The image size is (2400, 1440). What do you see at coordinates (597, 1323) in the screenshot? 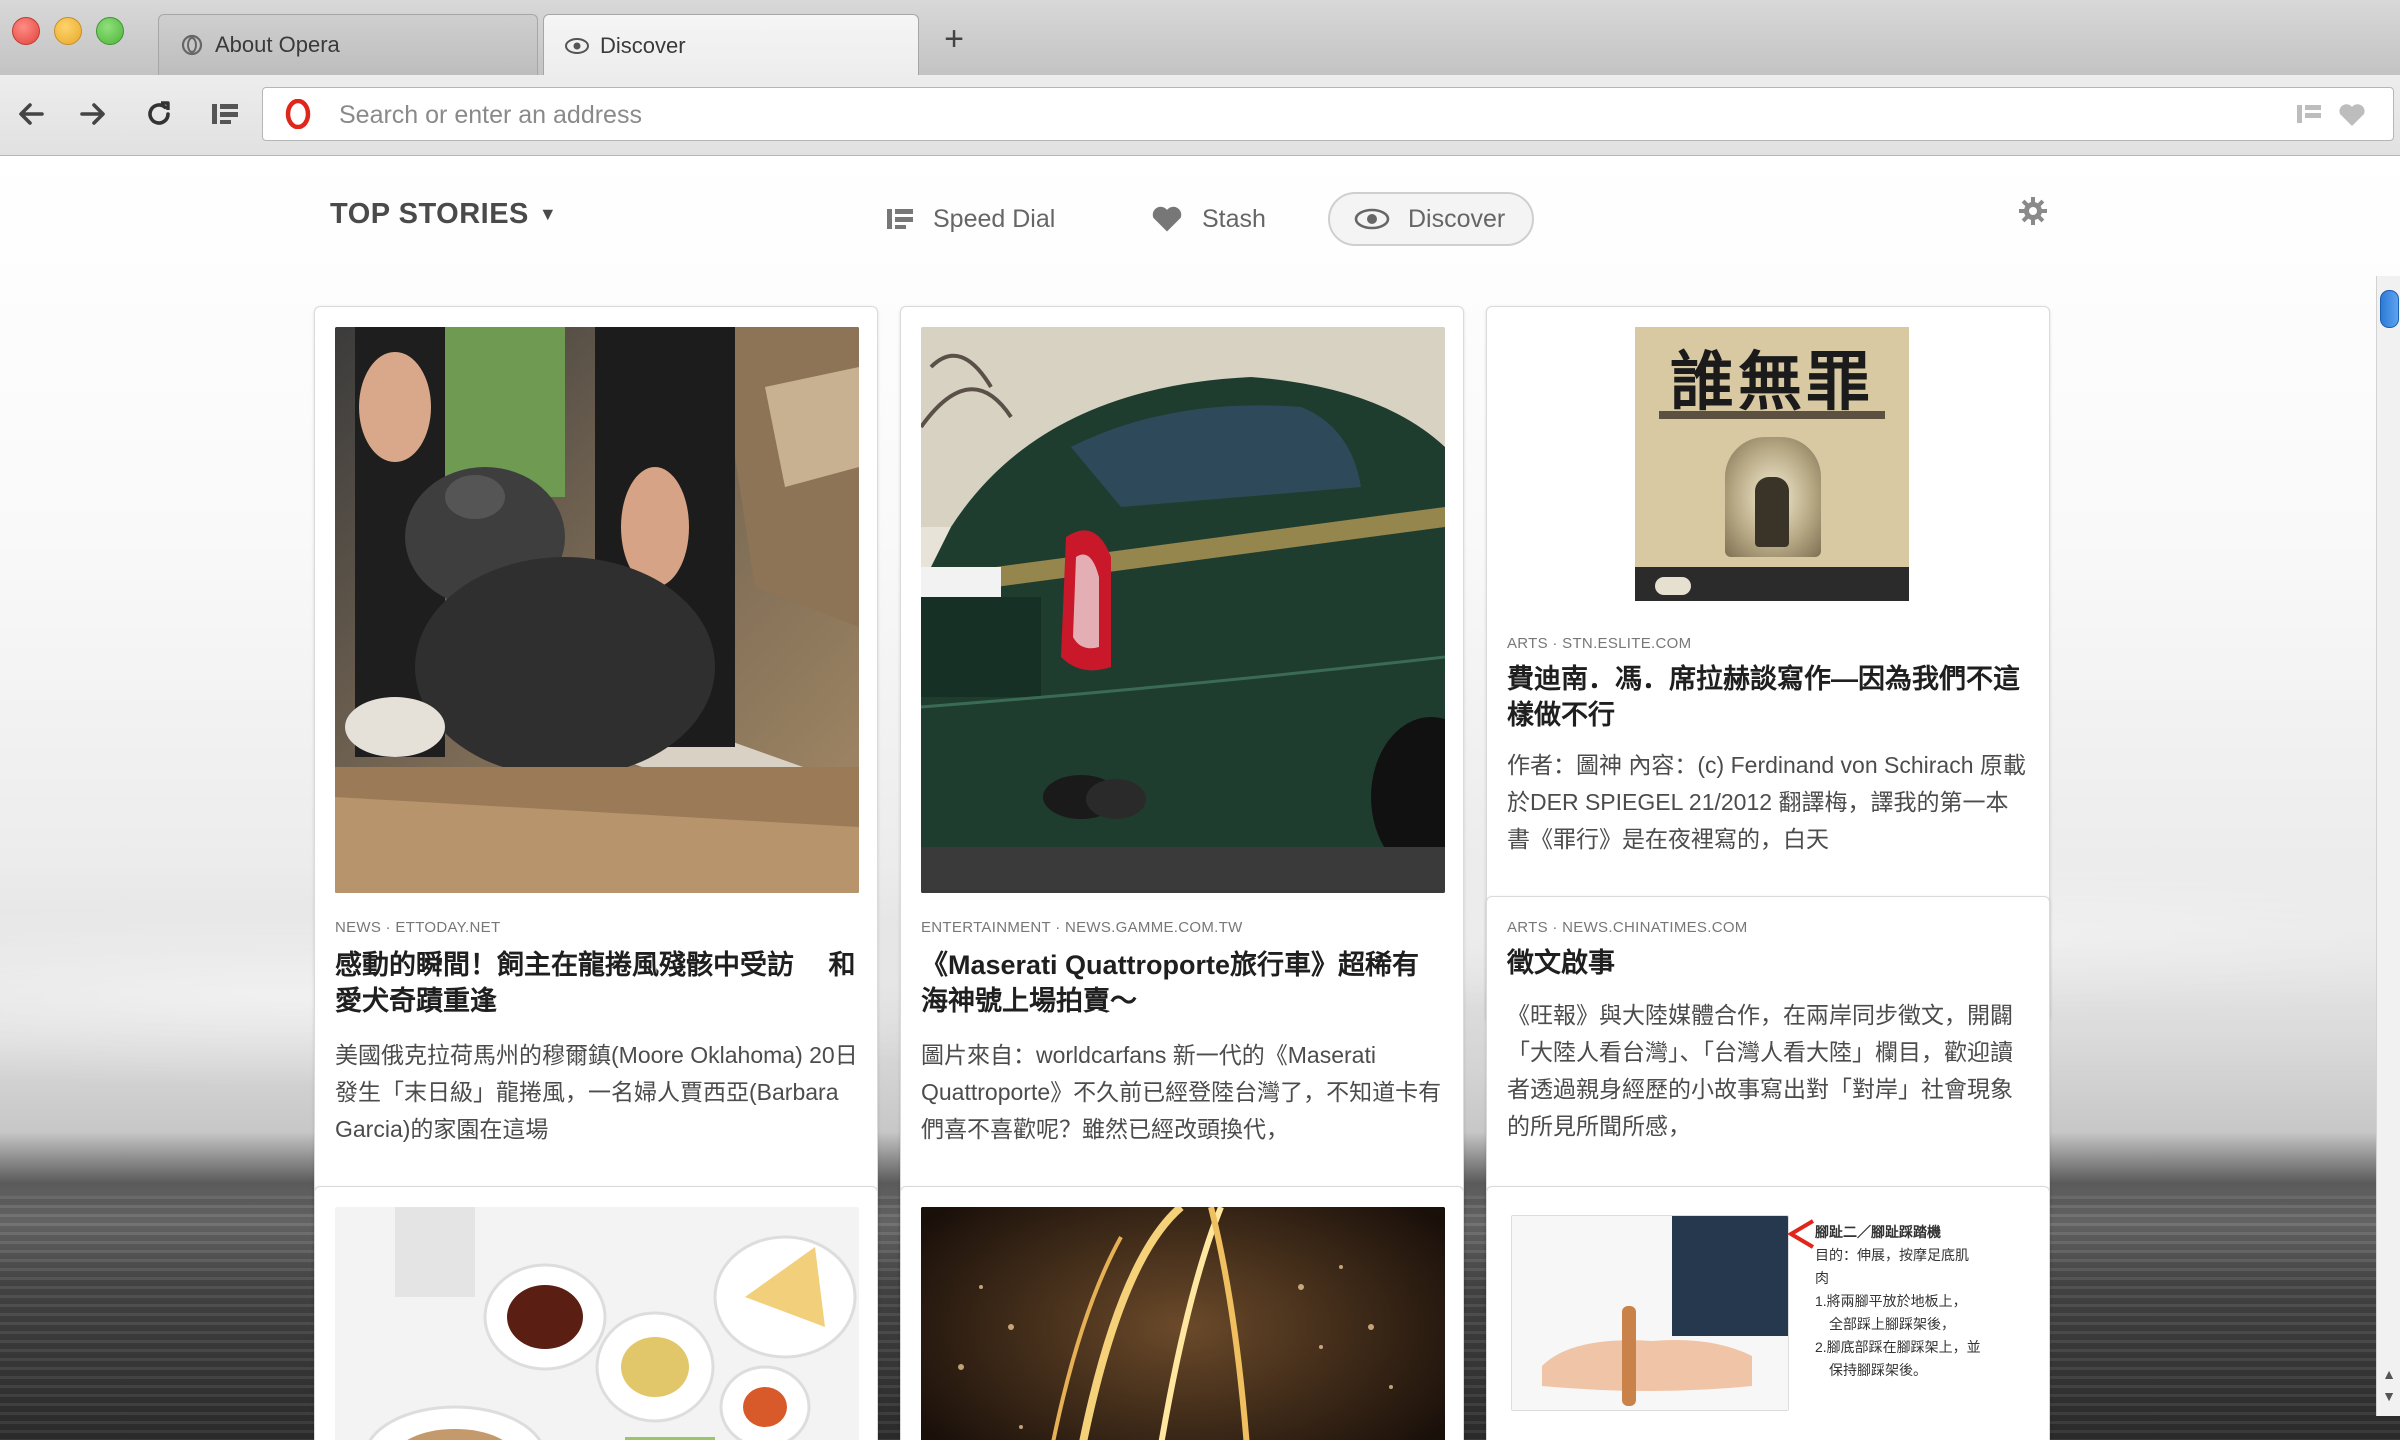
I see `story-image-food` at bounding box center [597, 1323].